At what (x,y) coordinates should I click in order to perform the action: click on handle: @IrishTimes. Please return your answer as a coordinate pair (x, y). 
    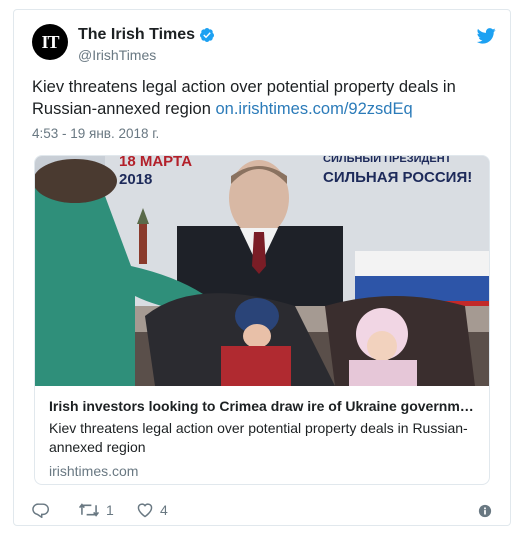
    Looking at the image, I should click on (146, 55).